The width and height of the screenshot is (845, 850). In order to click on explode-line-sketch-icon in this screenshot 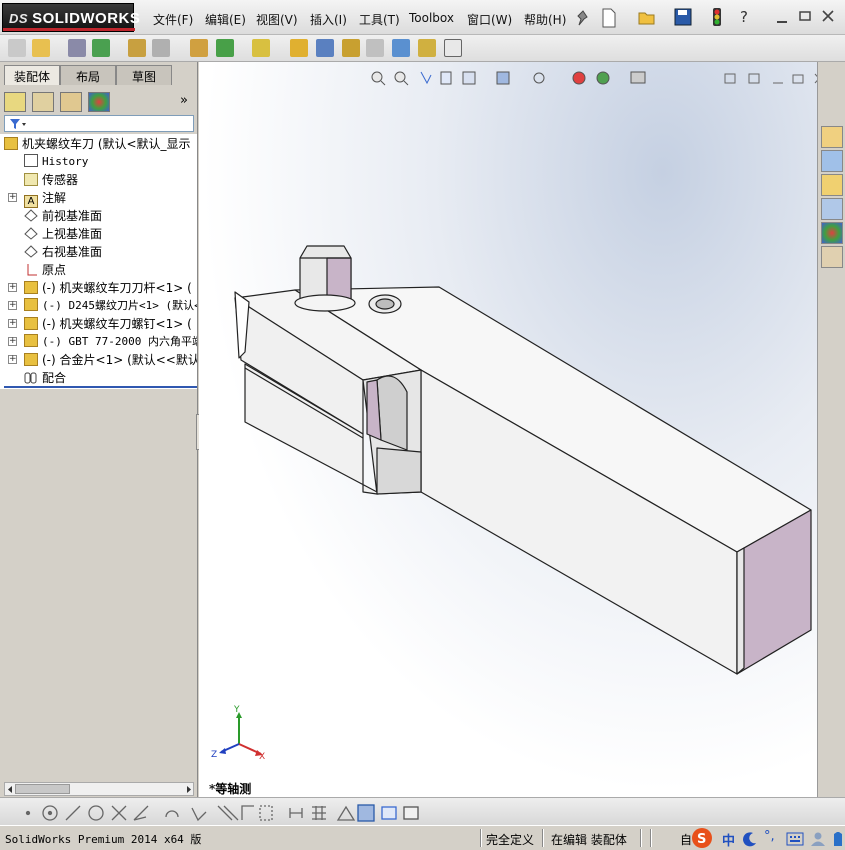, I will do `click(375, 48)`.